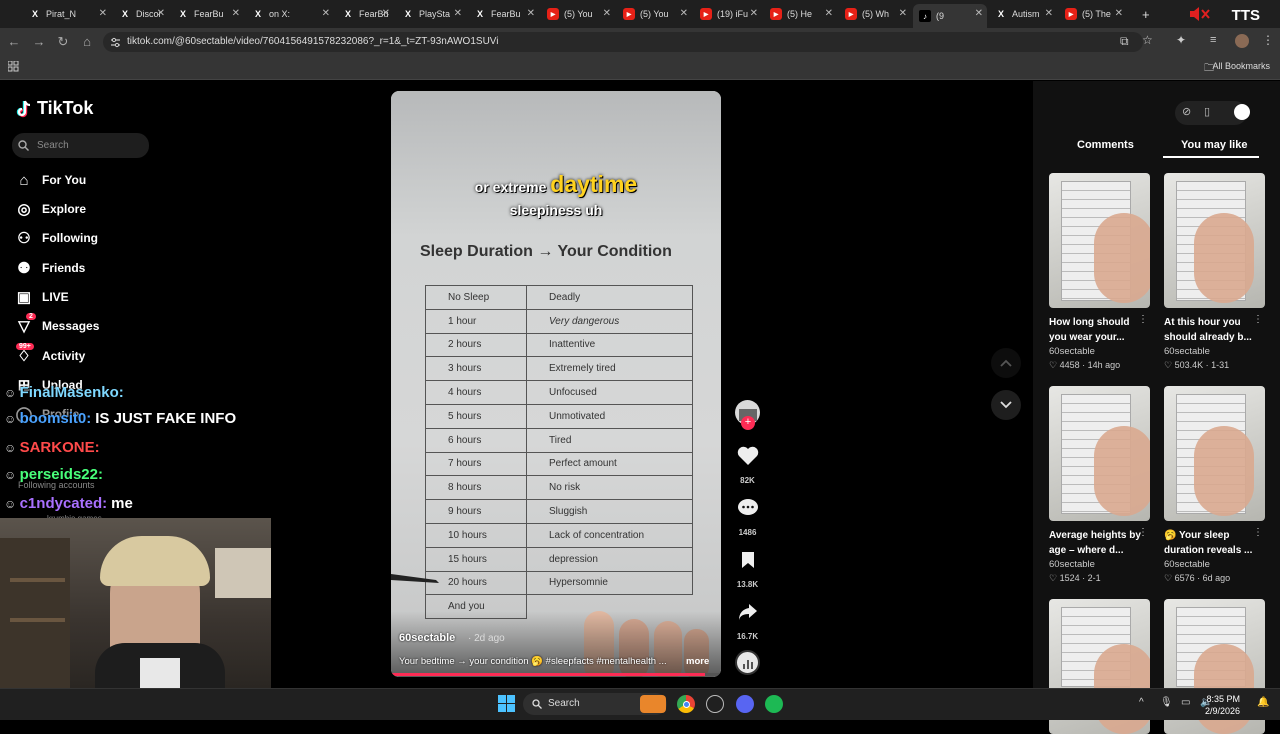  I want to click on browser-tab: ▶ (19) iFu ✕, so click(728, 14).